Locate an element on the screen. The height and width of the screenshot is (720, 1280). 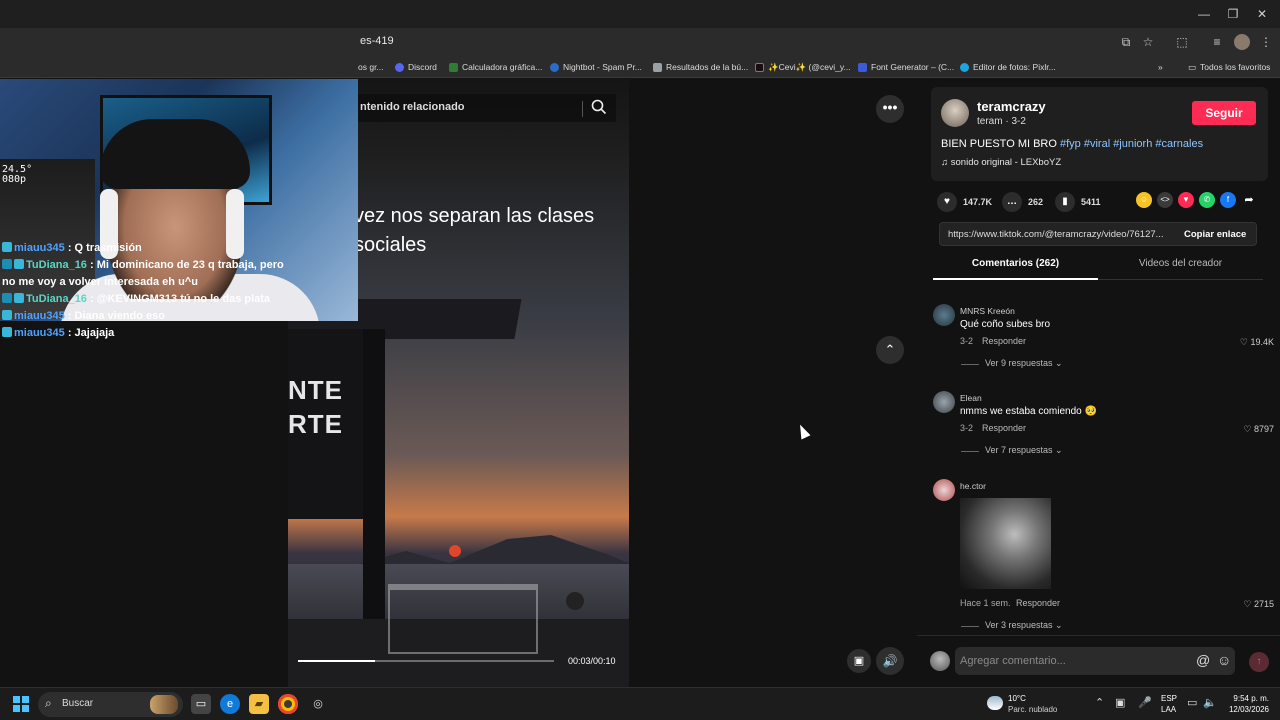
comment-stat: … 262 is located at coordinates (1022, 202).